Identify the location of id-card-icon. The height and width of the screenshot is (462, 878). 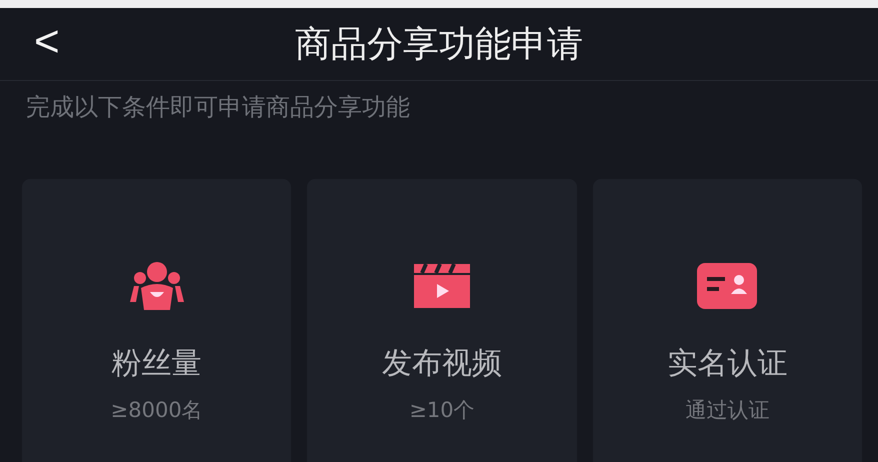
(727, 286).